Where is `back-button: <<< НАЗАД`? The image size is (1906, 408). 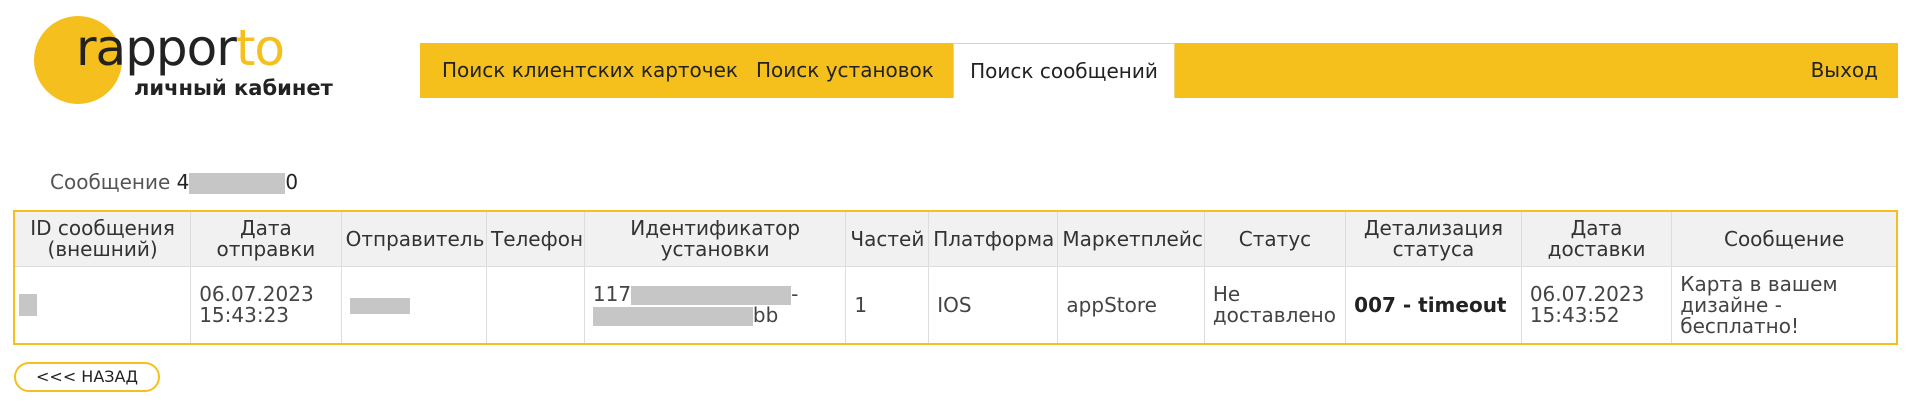
back-button: <<< НАЗАД is located at coordinates (87, 377).